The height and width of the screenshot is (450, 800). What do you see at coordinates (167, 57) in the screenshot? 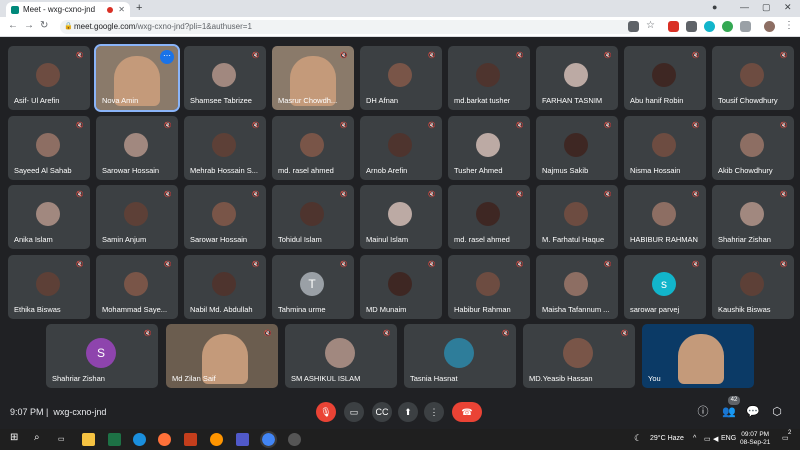
I see `tile-options-button: ⋯` at bounding box center [167, 57].